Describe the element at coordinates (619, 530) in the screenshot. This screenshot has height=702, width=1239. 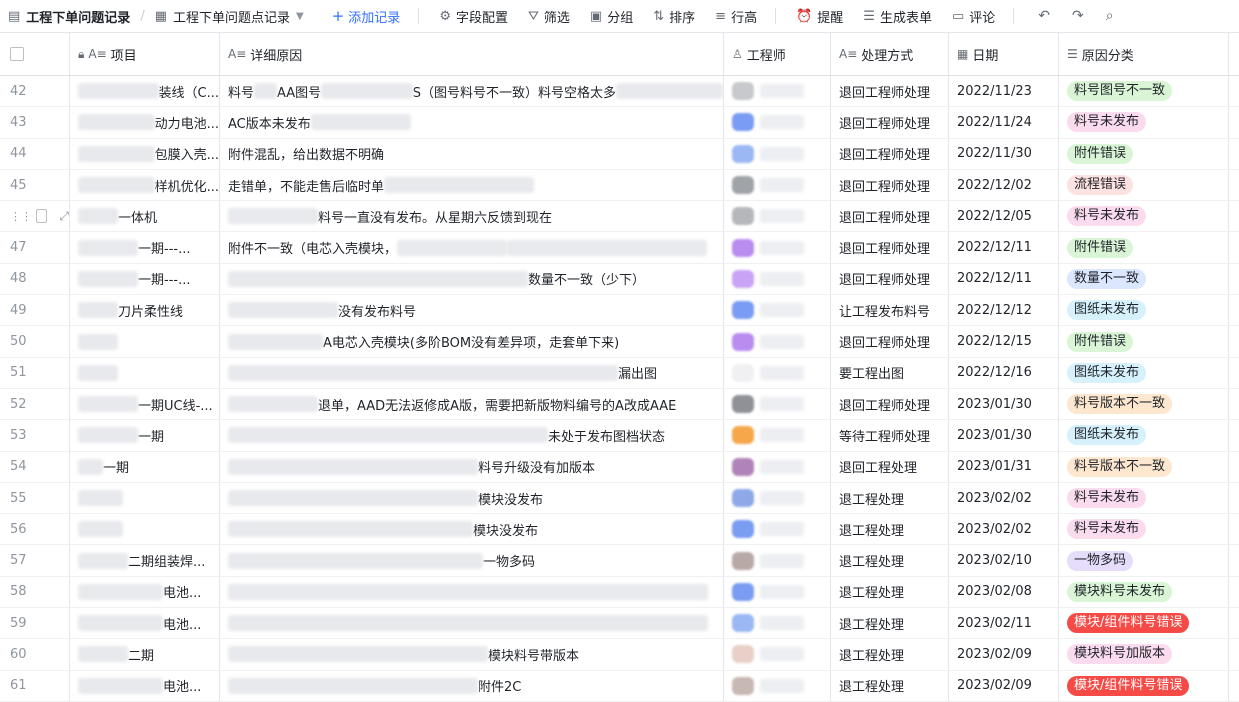
I see `table-row: 56 模块没发布 退工程处理 2023/02/02 料号未发布` at that location.